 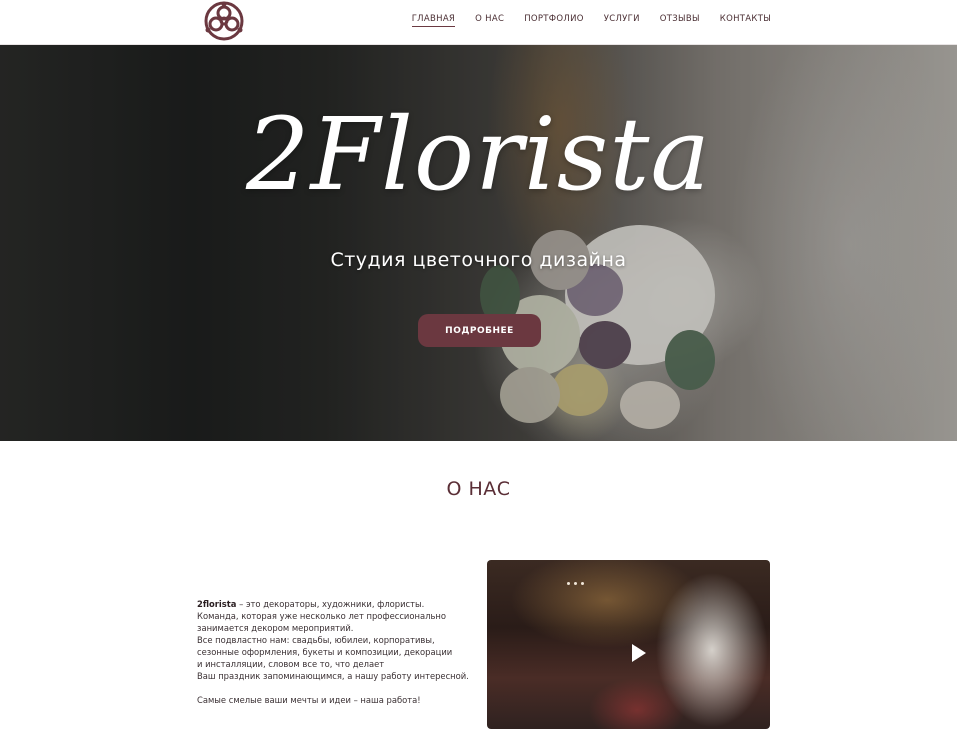 I want to click on about-video, so click(x=628, y=644).